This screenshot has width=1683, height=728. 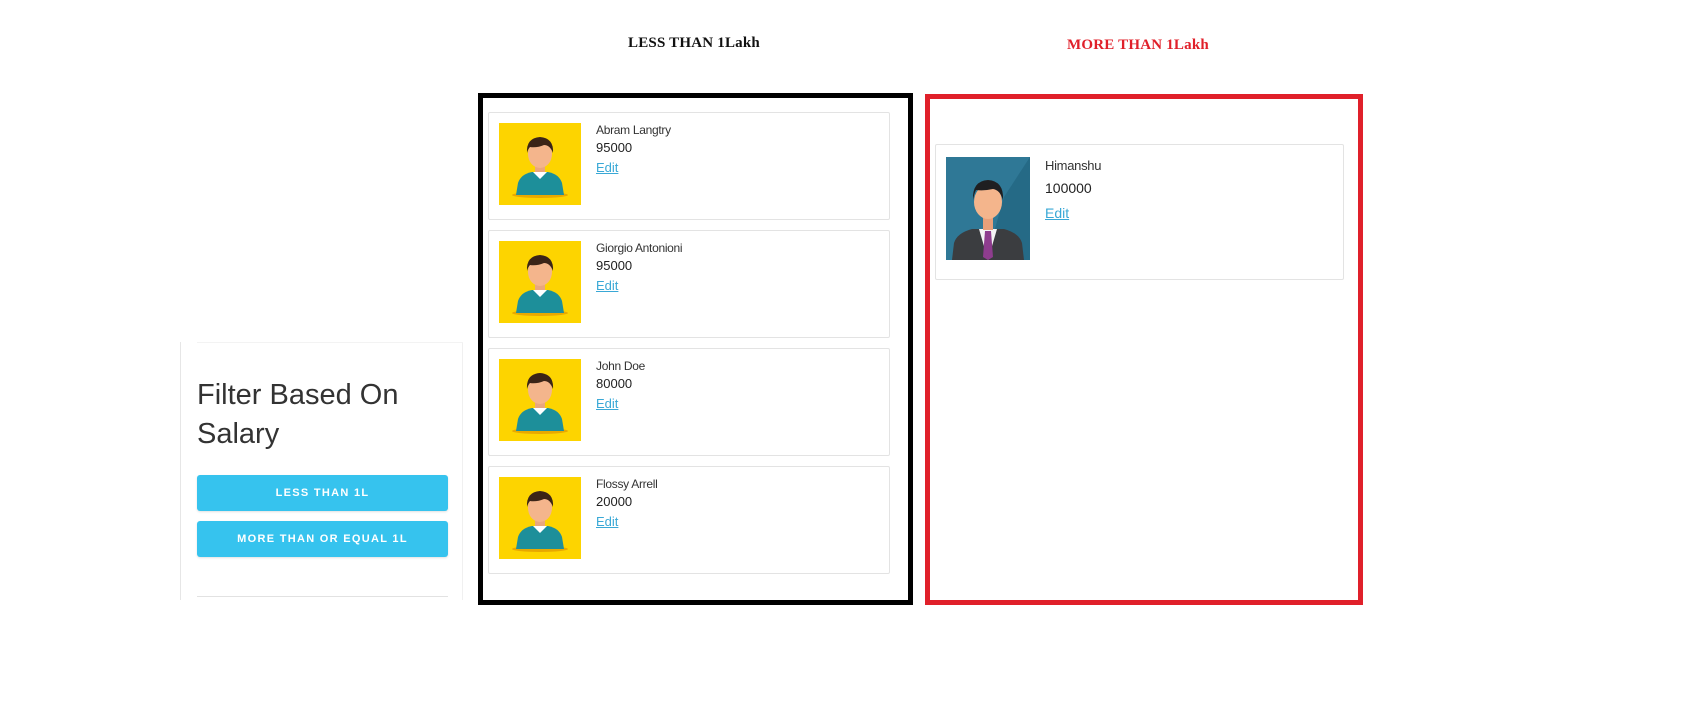 What do you see at coordinates (614, 501) in the screenshot?
I see `employee-salary: 20000` at bounding box center [614, 501].